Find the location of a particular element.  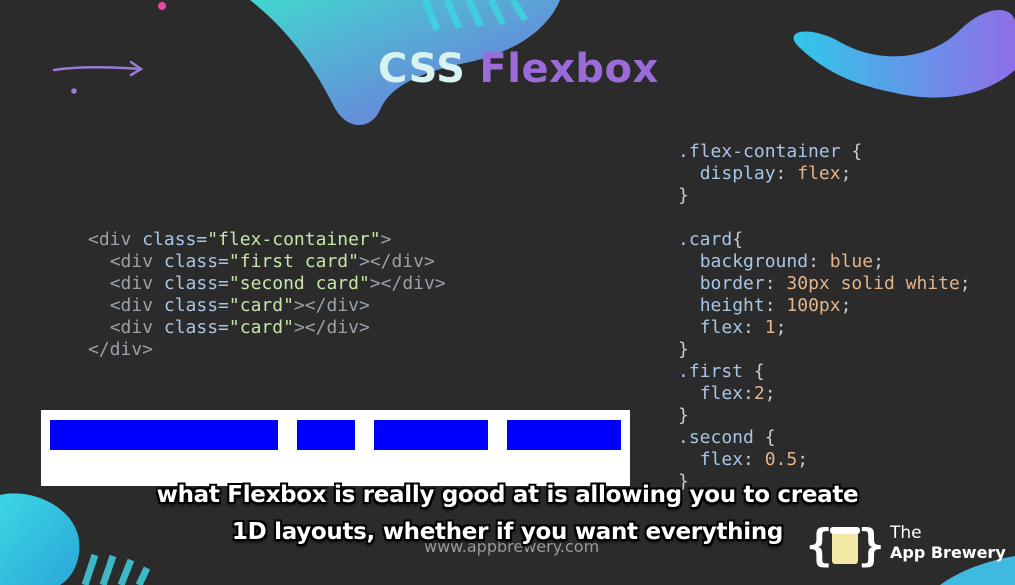

arrow-doodle is located at coordinates (98, 68).